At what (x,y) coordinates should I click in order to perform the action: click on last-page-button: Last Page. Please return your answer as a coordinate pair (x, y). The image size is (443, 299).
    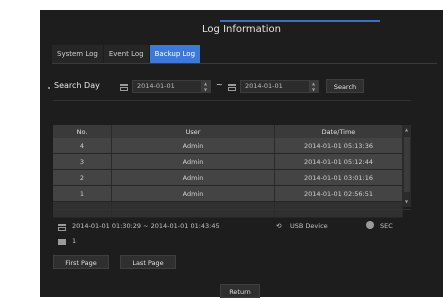
    Looking at the image, I should click on (148, 262).